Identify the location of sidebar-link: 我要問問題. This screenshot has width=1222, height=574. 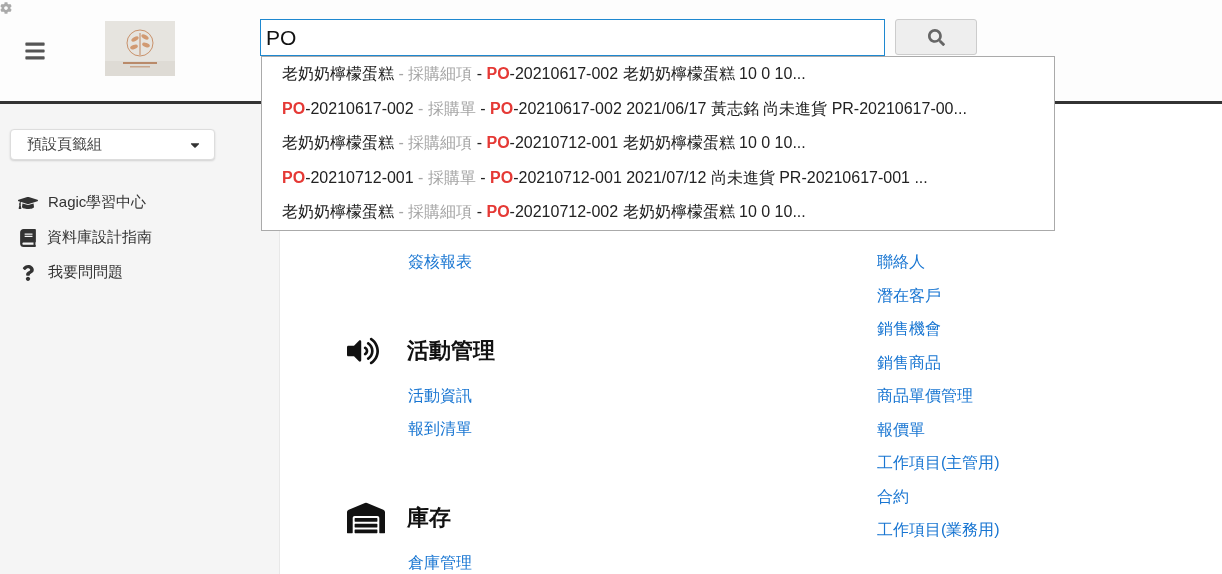
(144, 272).